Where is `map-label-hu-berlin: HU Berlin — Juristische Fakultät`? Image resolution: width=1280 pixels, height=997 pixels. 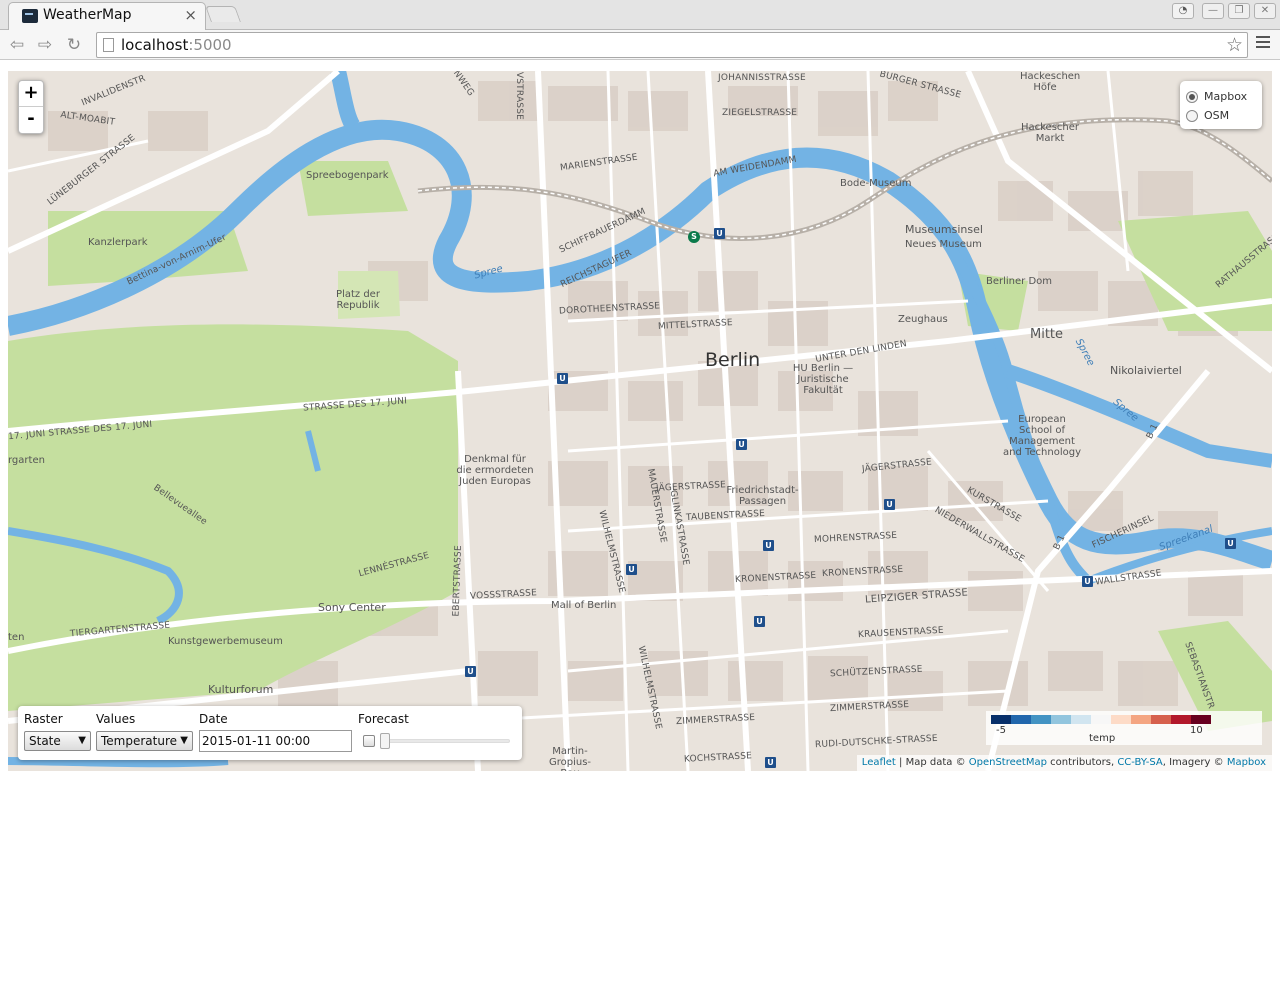
map-label-hu-berlin: HU Berlin — Juristische Fakultät is located at coordinates (823, 379).